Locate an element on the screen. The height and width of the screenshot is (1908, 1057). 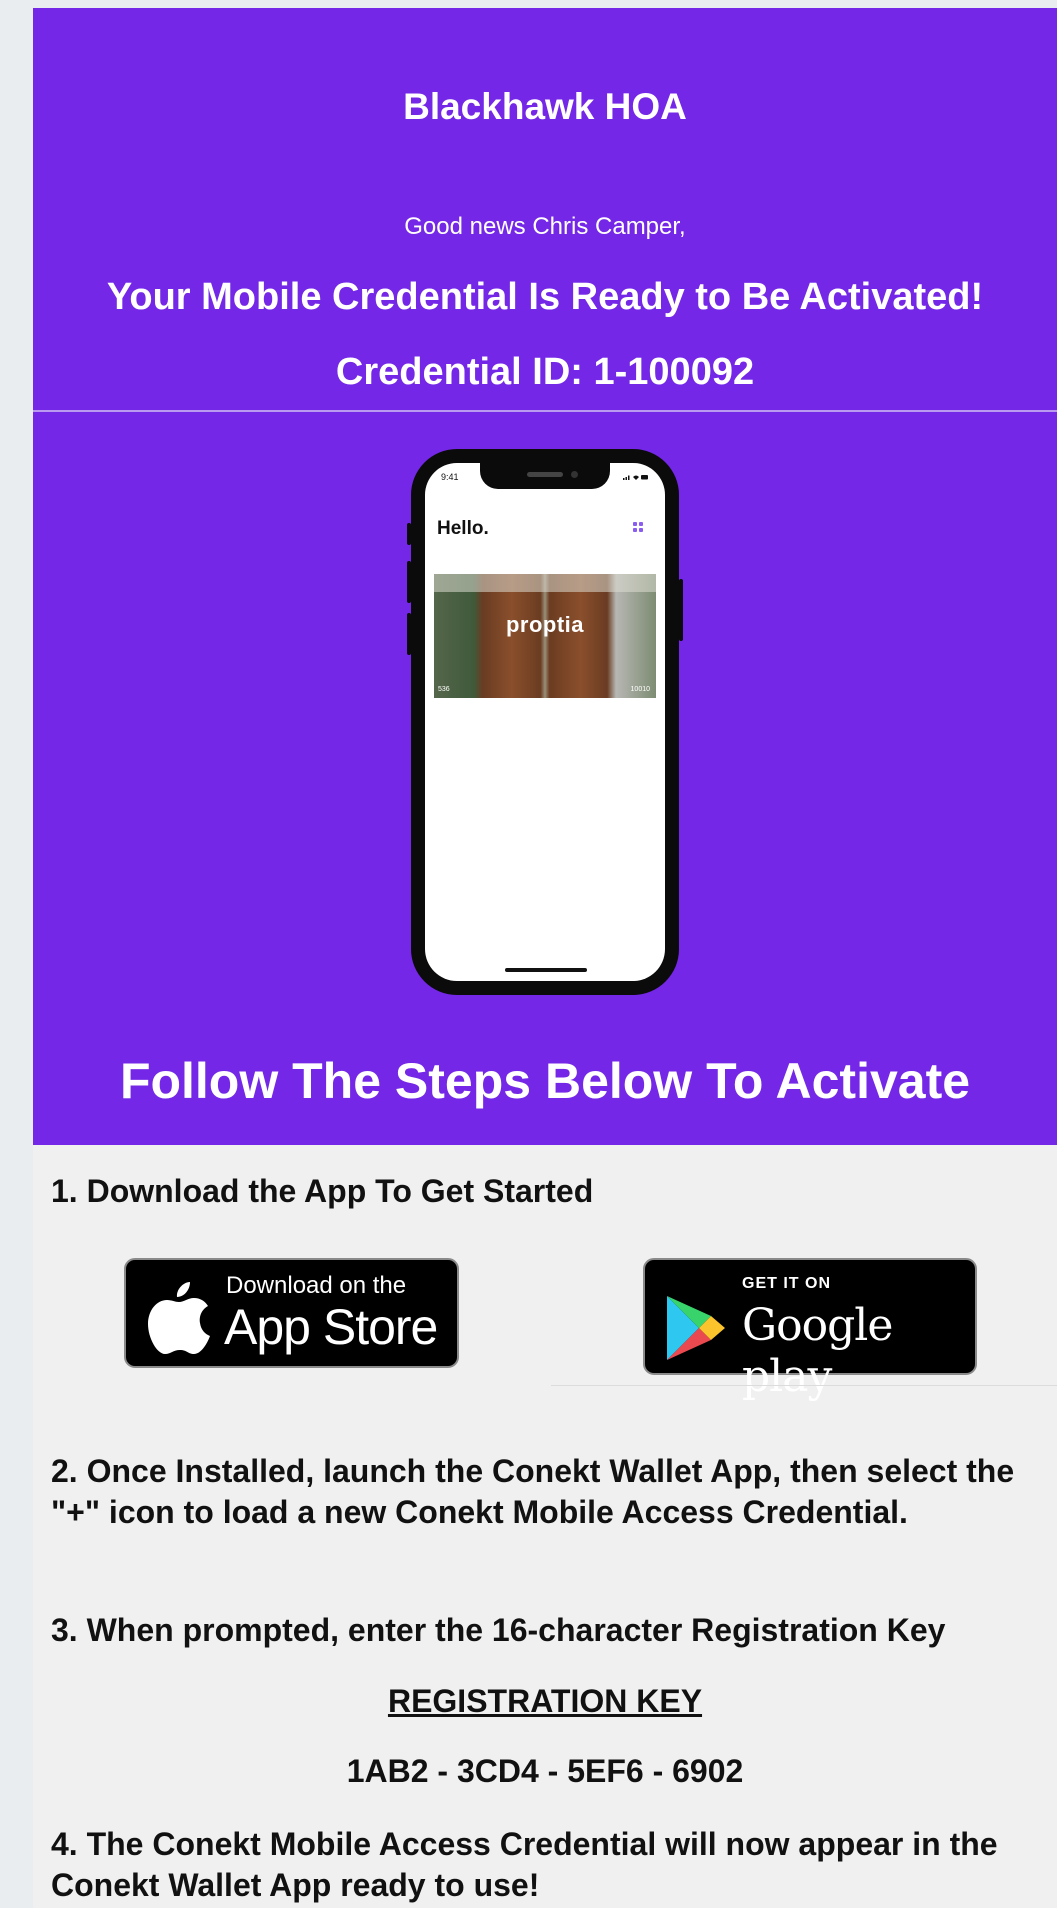
app-store-small-text: Download on the is located at coordinates (316, 1285).